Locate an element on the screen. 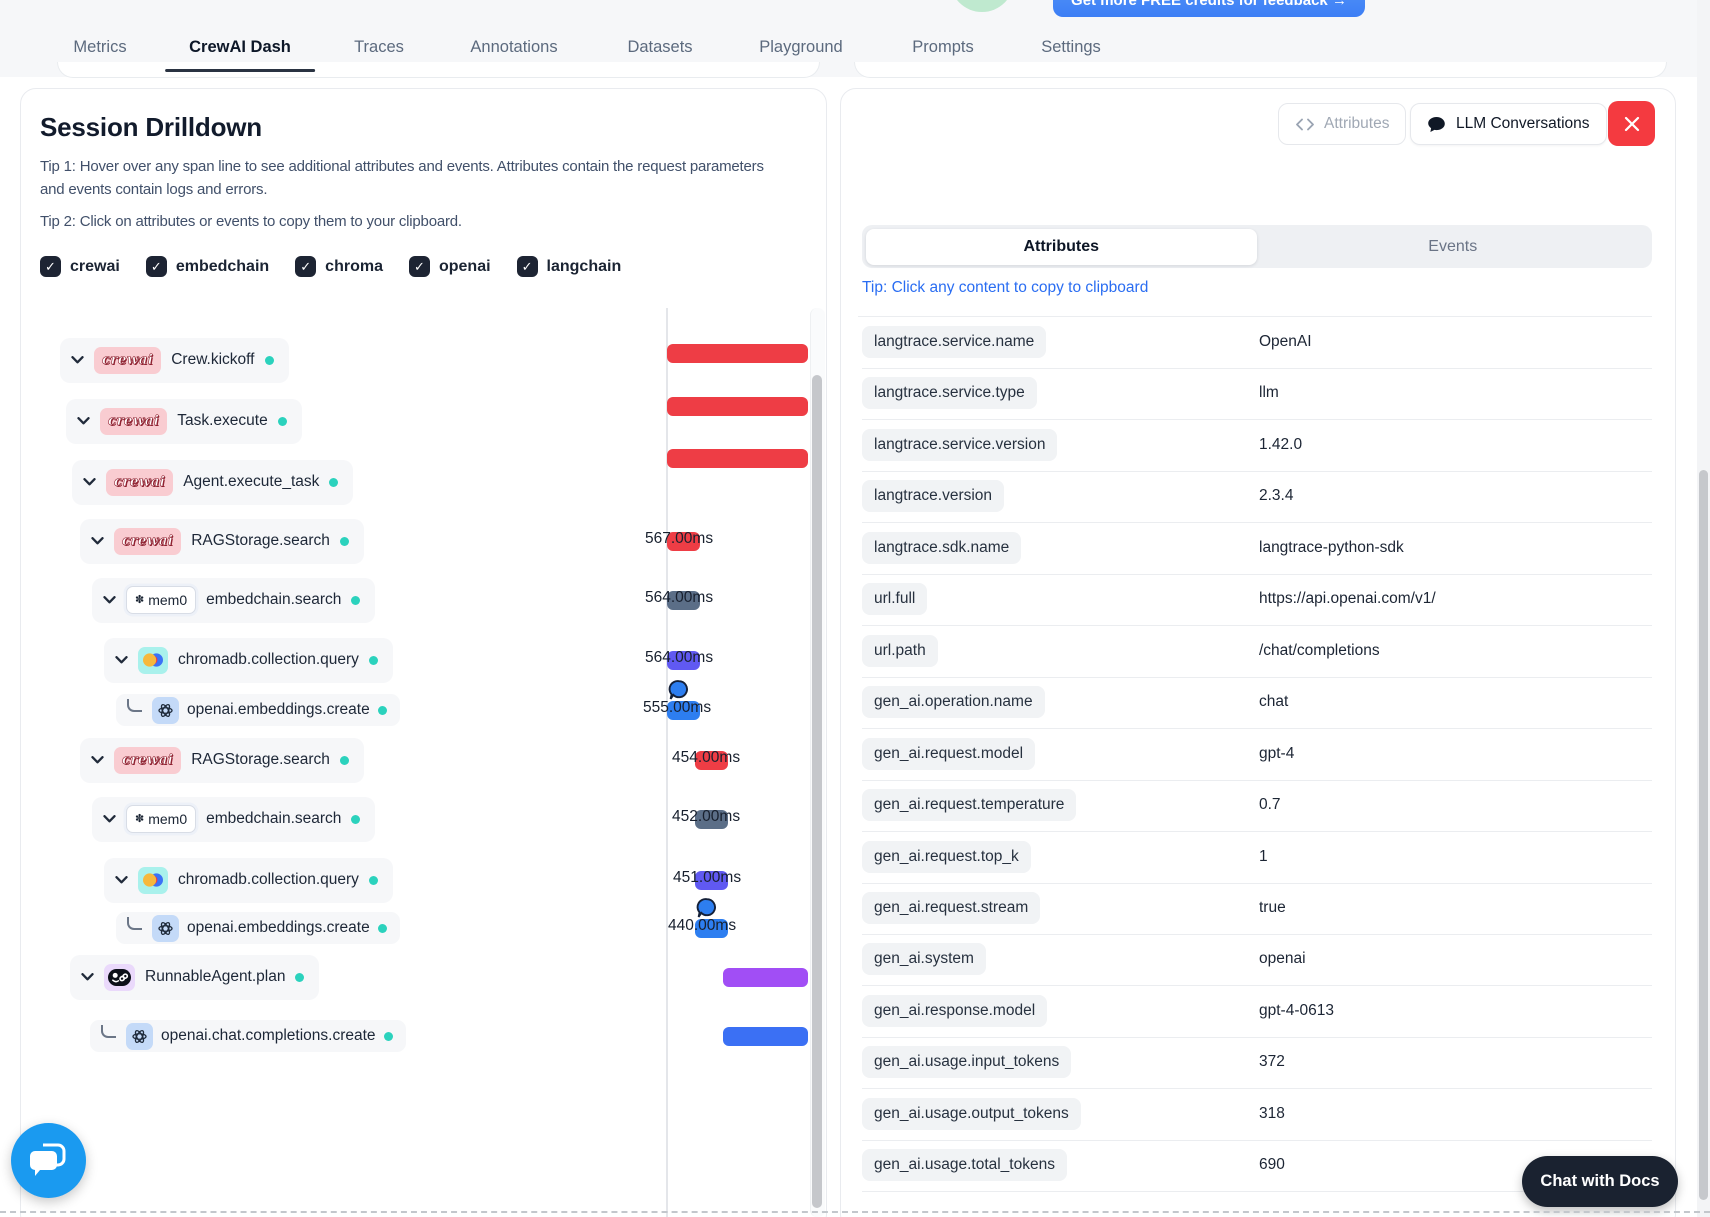  chat-with-docs-button: Chat with Docs is located at coordinates (1600, 1181).